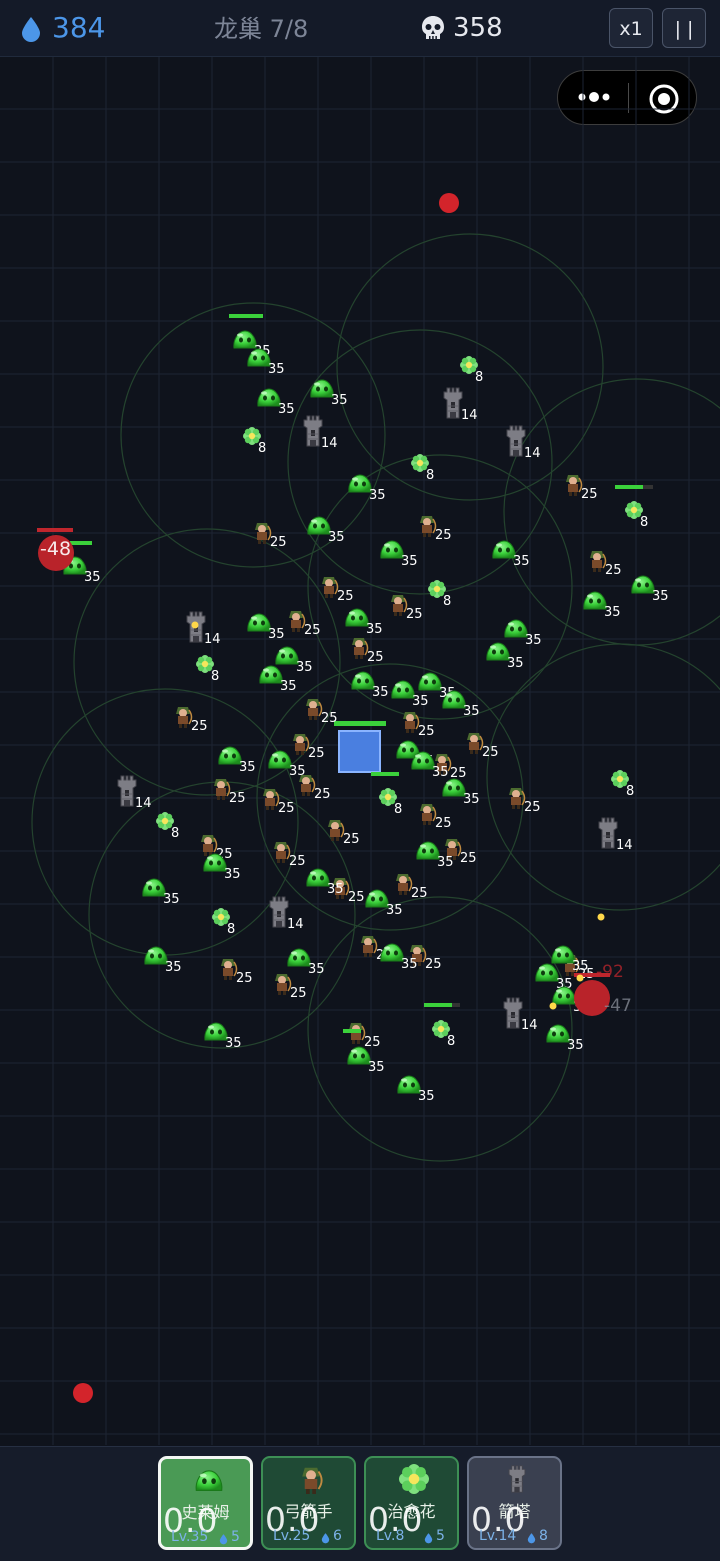  What do you see at coordinates (631, 28) in the screenshot?
I see `speed-button: x1` at bounding box center [631, 28].